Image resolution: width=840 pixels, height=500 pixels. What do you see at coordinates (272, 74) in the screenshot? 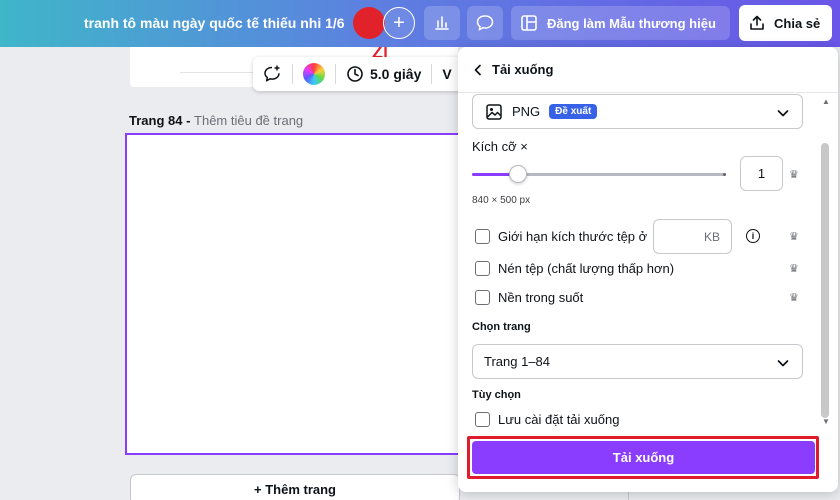
I see `add-comment-icon` at bounding box center [272, 74].